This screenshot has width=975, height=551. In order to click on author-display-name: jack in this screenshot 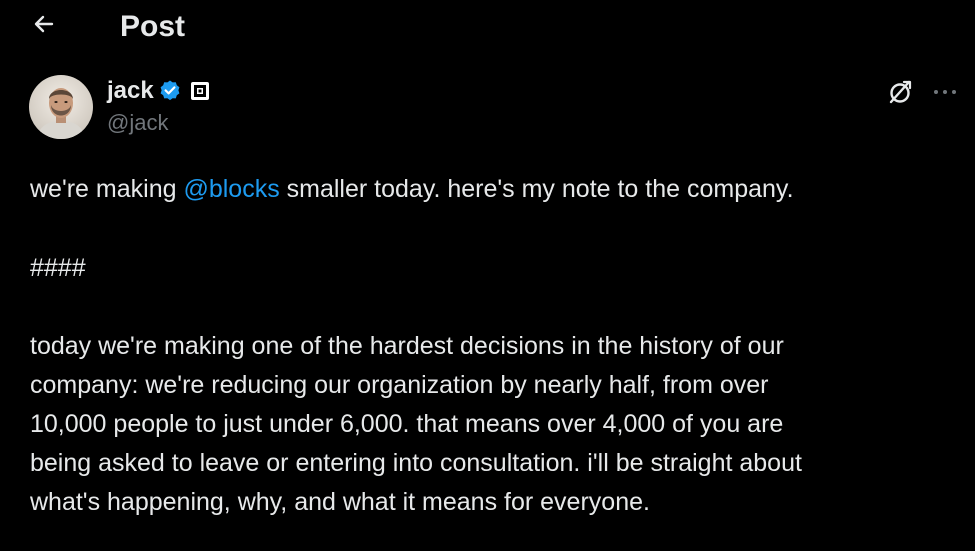, I will do `click(130, 91)`.